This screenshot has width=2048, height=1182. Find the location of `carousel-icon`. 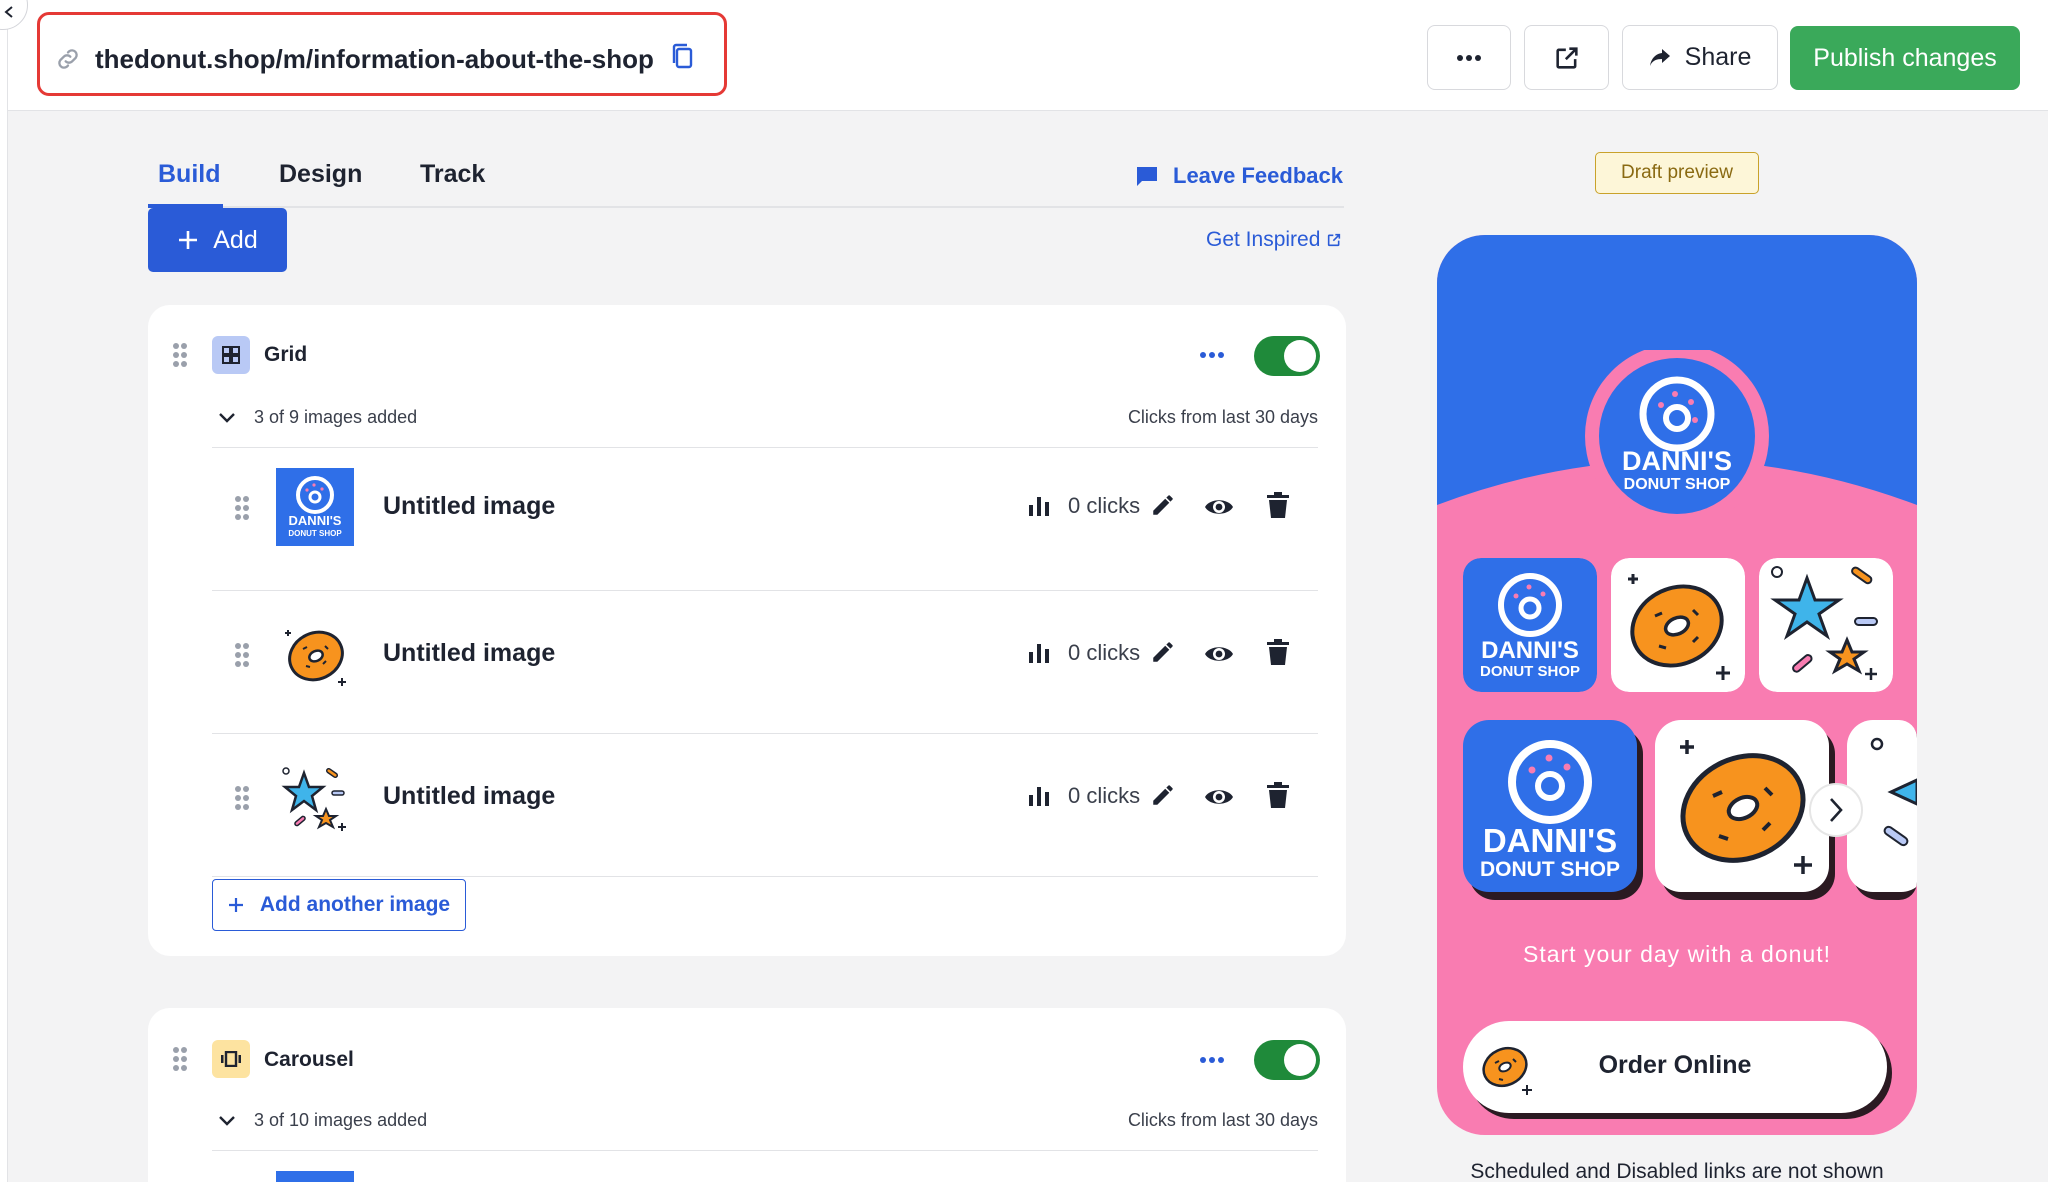

carousel-icon is located at coordinates (231, 1059).